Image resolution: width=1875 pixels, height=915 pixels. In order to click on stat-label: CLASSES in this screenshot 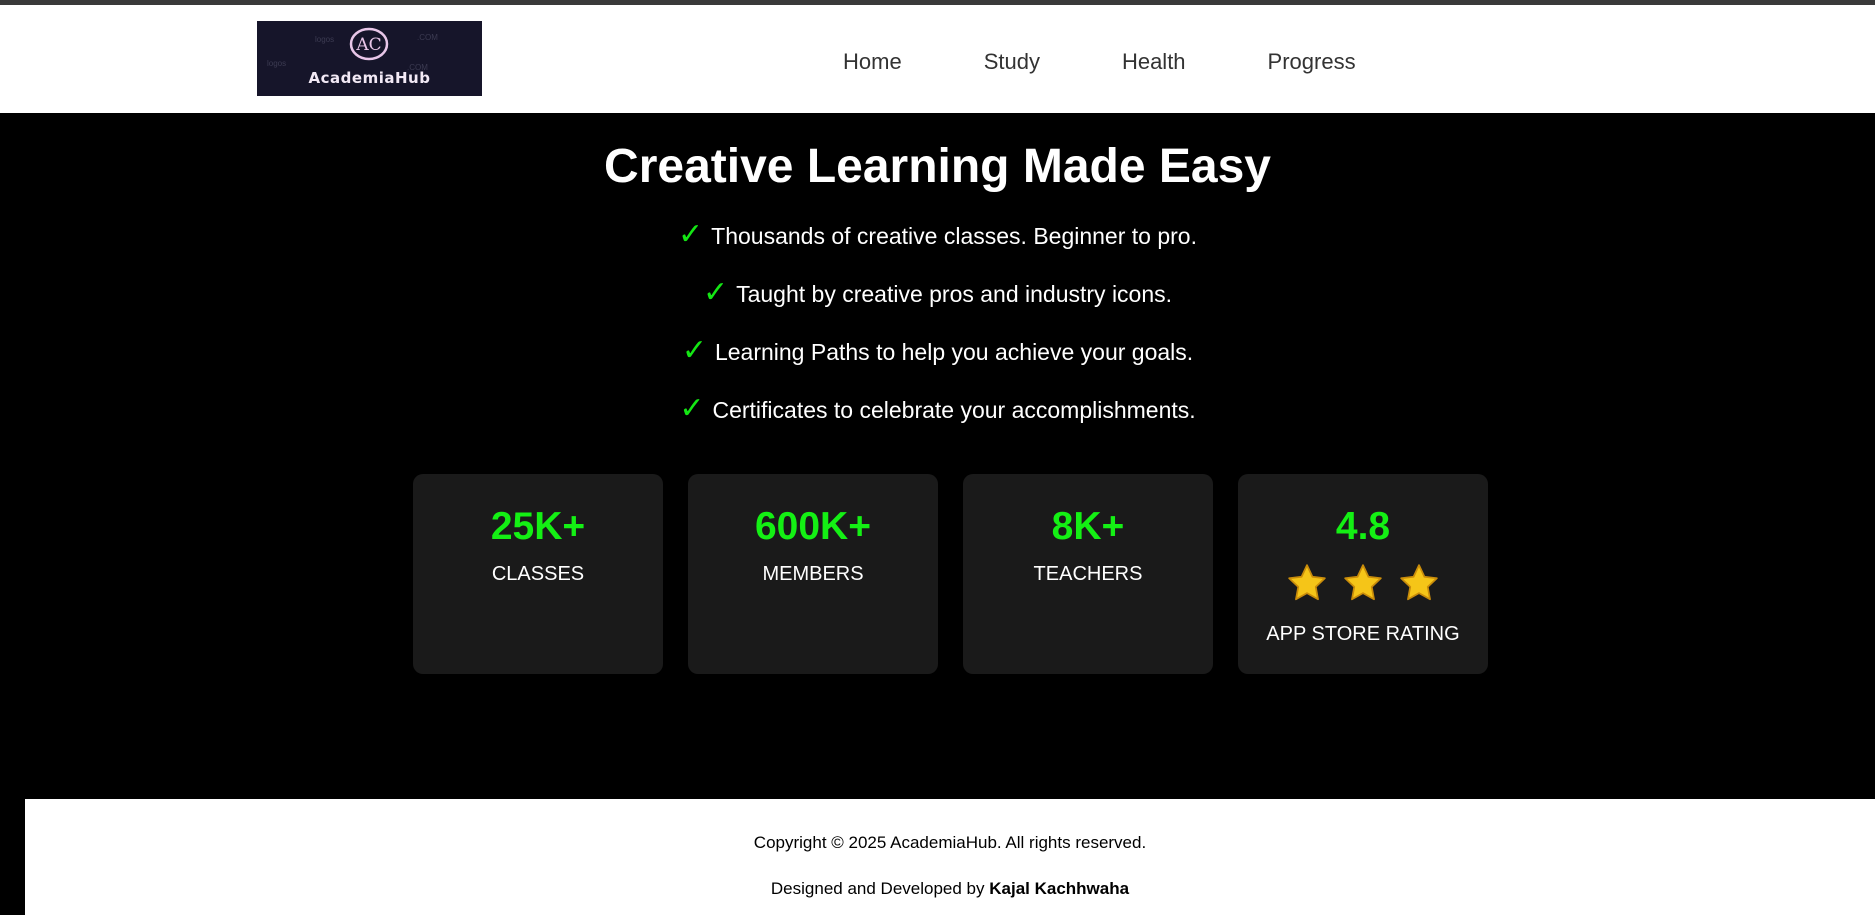, I will do `click(538, 574)`.